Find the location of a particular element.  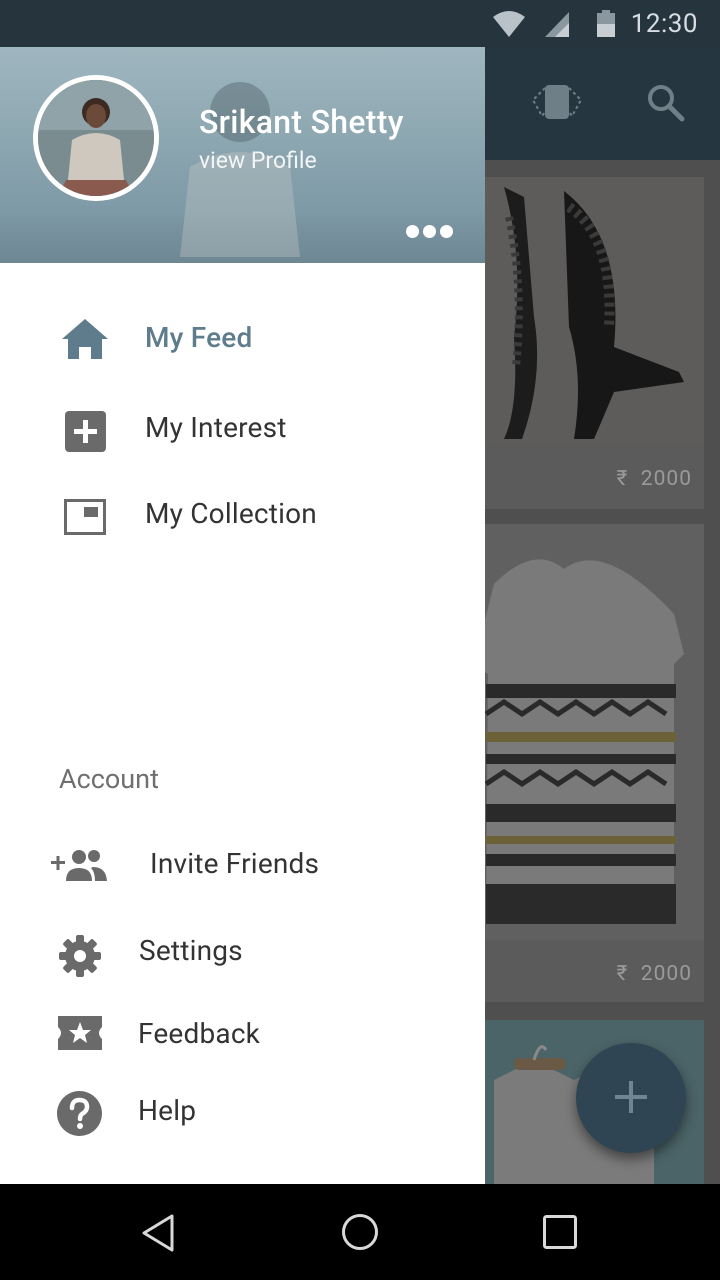

status-bar: 12:30 is located at coordinates (360, 23).